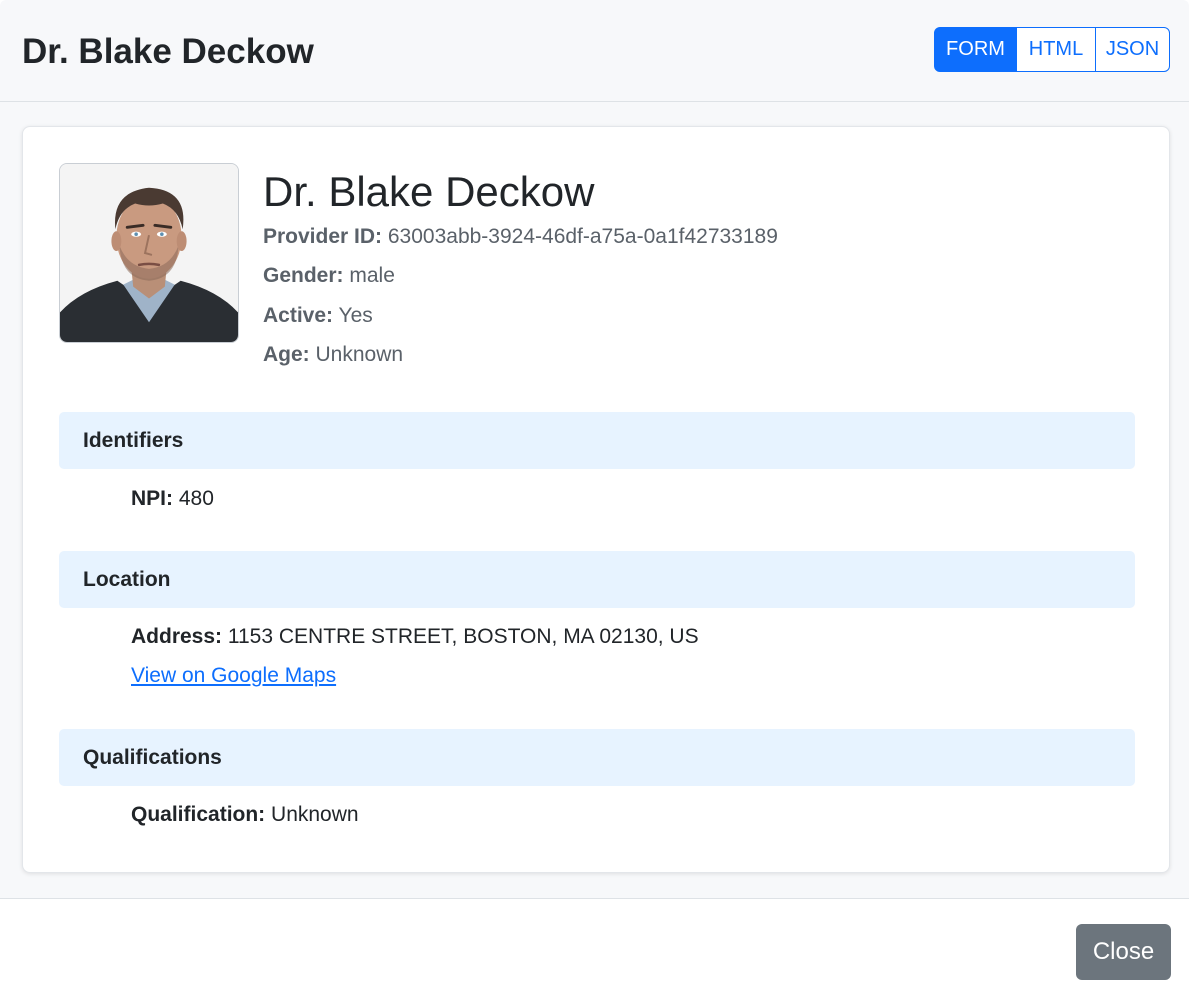  Describe the element at coordinates (975, 49) in the screenshot. I see `form-view-button: FORM` at that location.